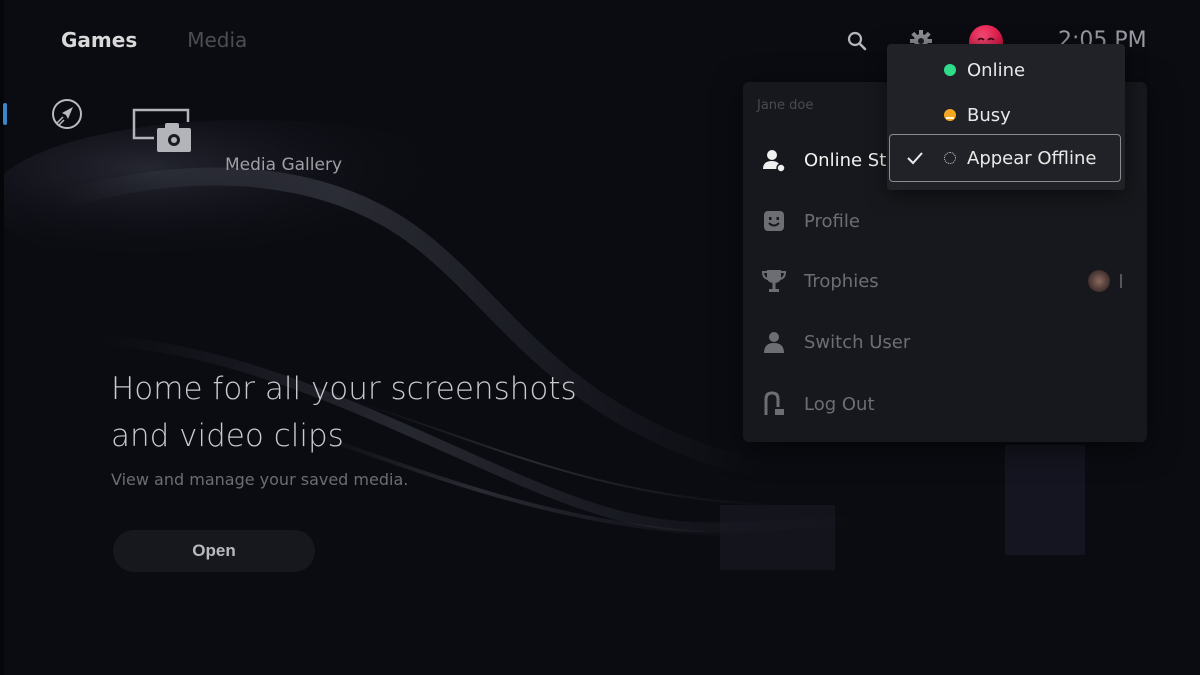  I want to click on online-status-icon, so click(774, 160).